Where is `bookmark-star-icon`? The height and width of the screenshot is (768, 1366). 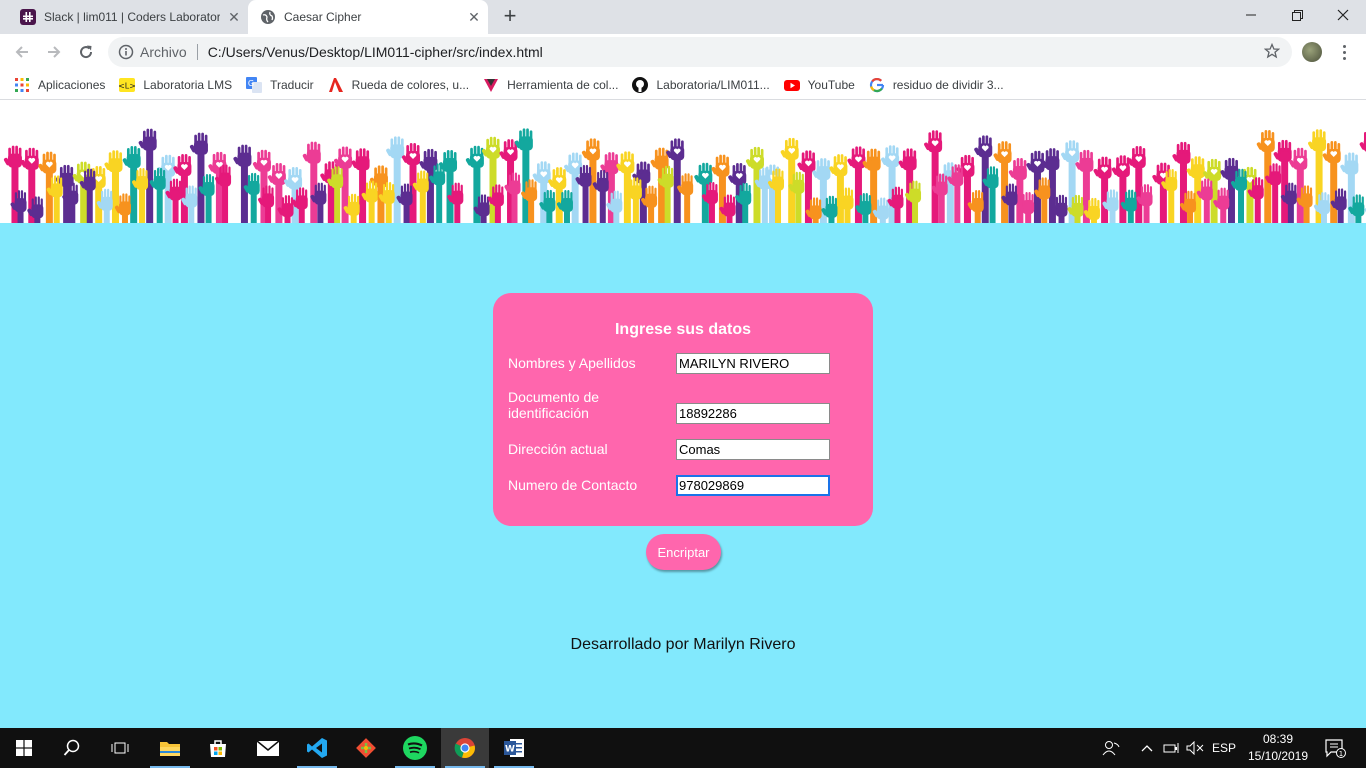
bookmark-star-icon is located at coordinates (1272, 52).